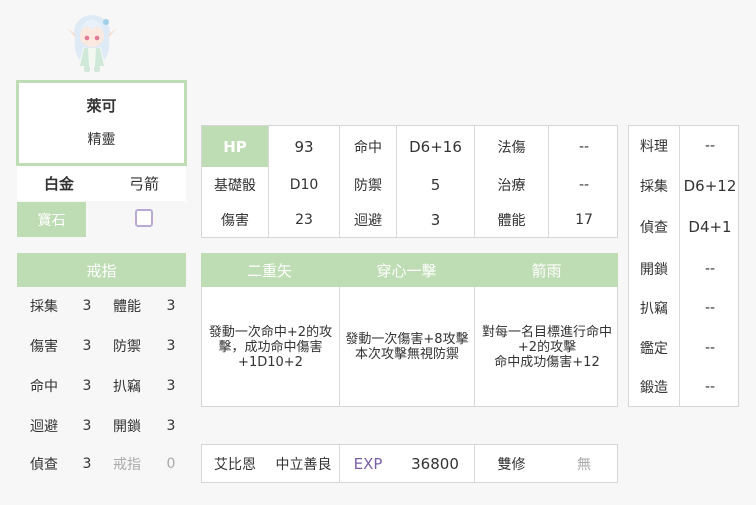 The height and width of the screenshot is (505, 756). Describe the element at coordinates (127, 427) in the screenshot. I see `ring-stat-label: 開鎖` at that location.